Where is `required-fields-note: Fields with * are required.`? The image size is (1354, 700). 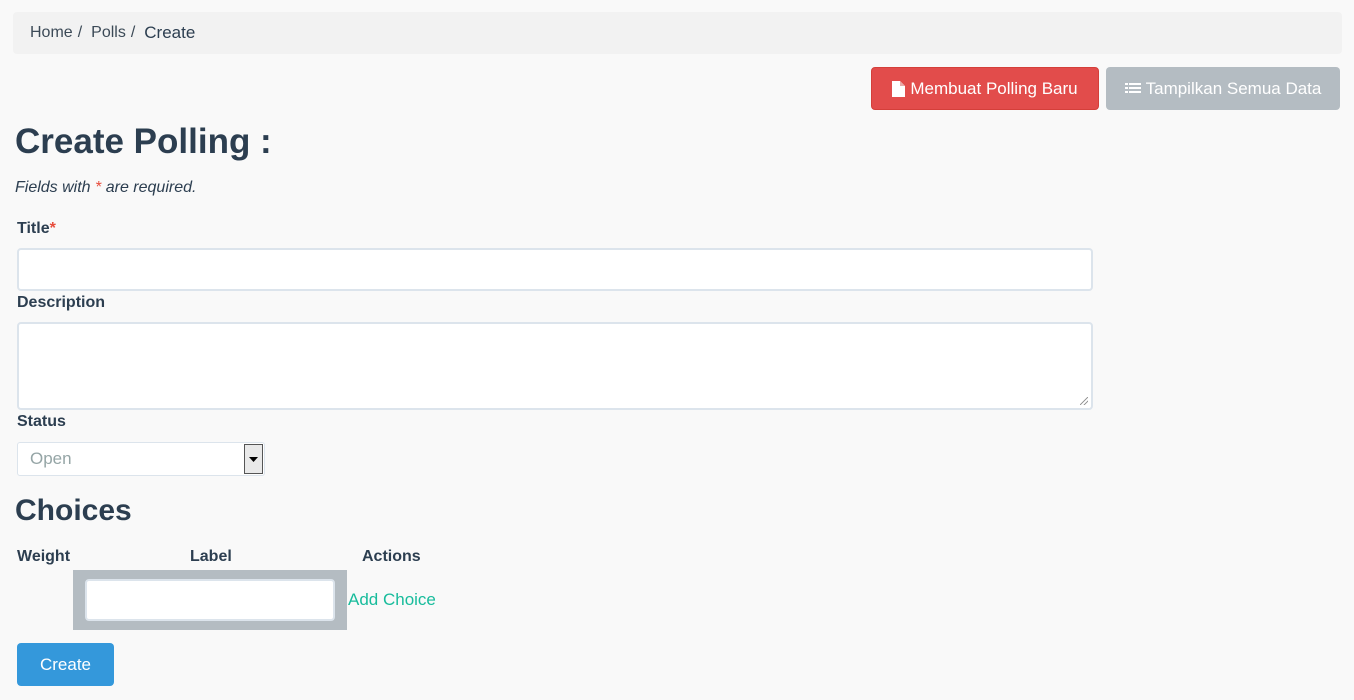
required-fields-note: Fields with * are required. is located at coordinates (105, 188).